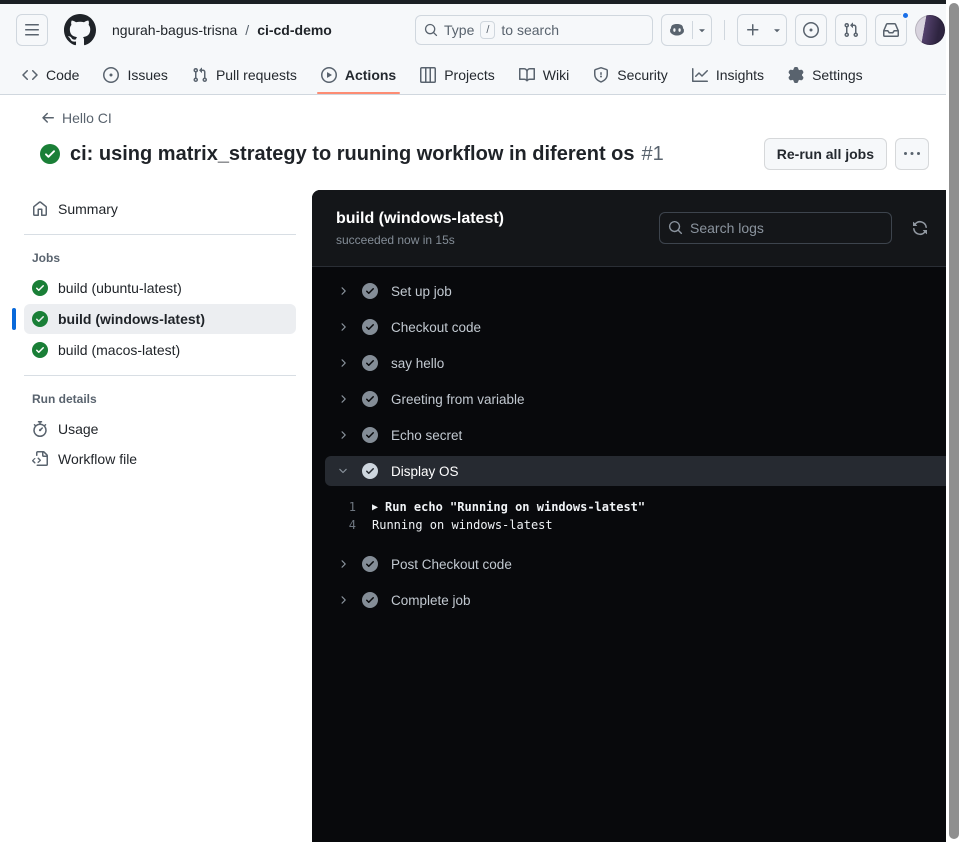 This screenshot has height=842, width=961. What do you see at coordinates (601, 75) in the screenshot?
I see `shield-icon` at bounding box center [601, 75].